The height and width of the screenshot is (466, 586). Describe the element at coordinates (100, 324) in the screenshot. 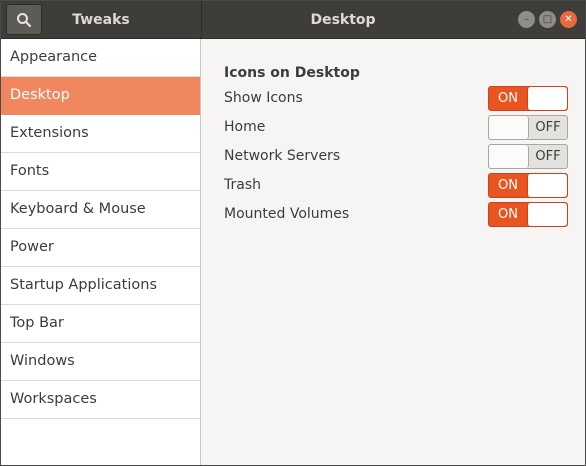

I see `sidebar-item-top-bar: Top Bar` at that location.